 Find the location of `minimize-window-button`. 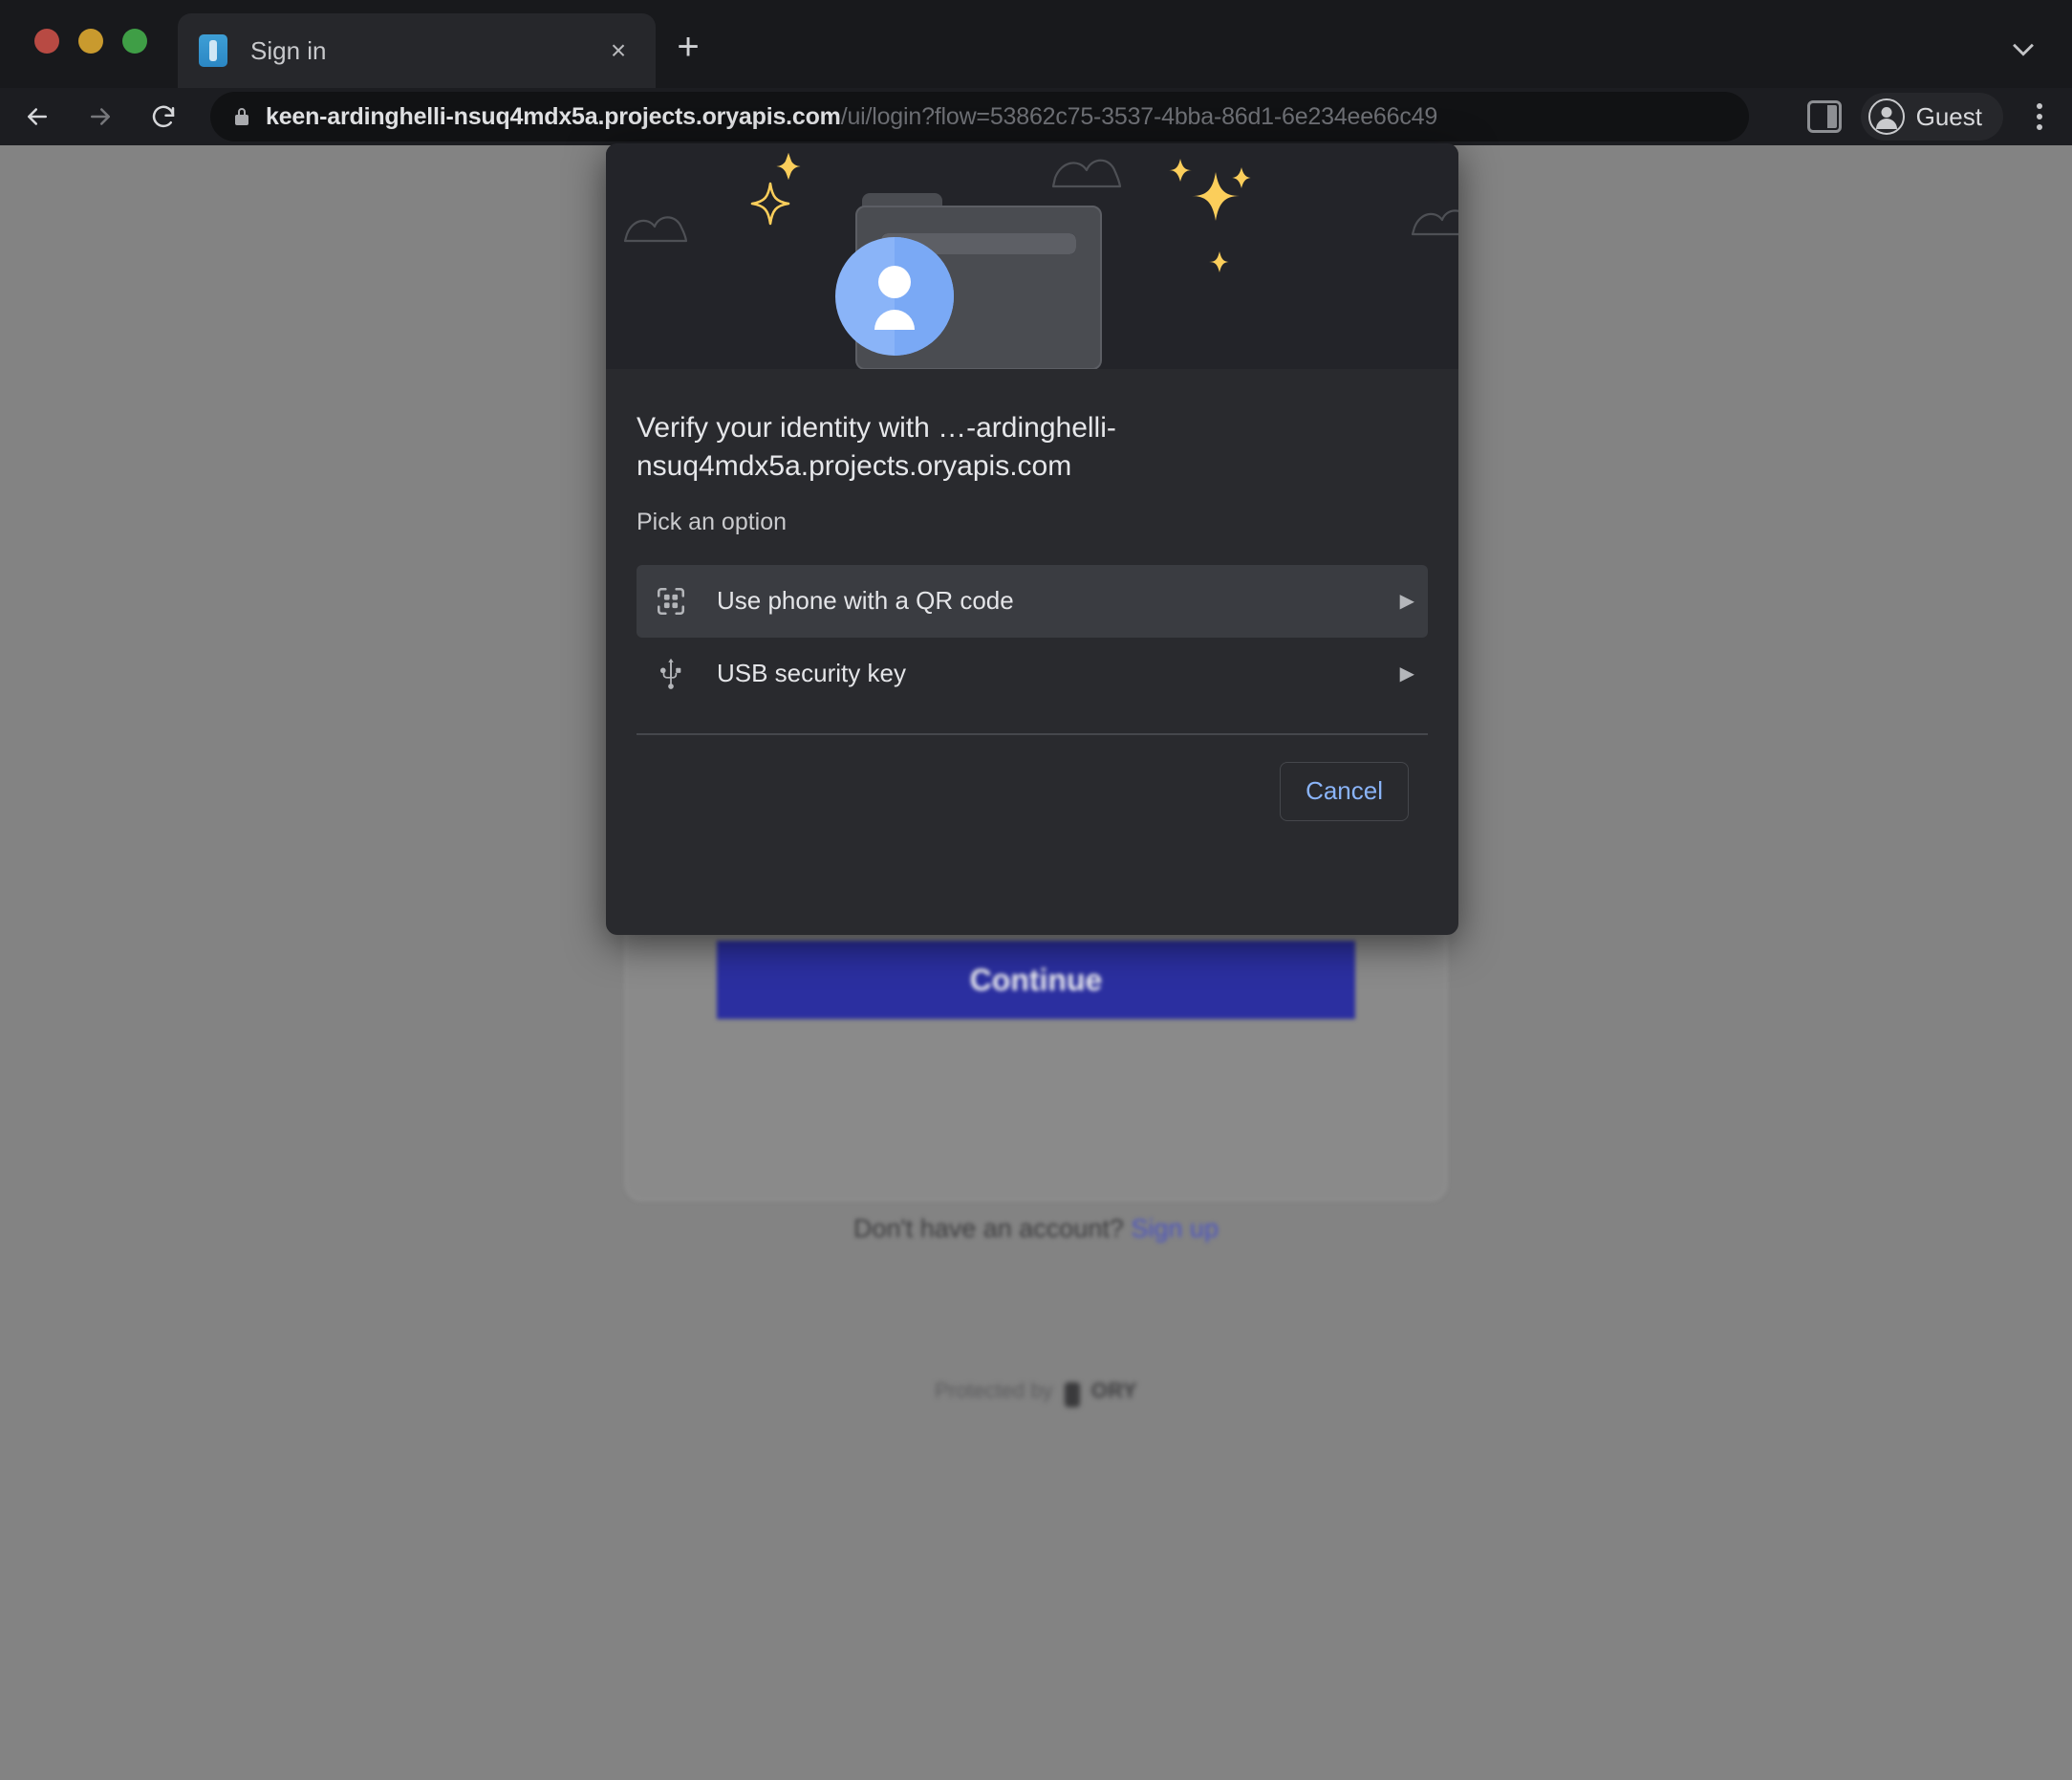

minimize-window-button is located at coordinates (90, 41).